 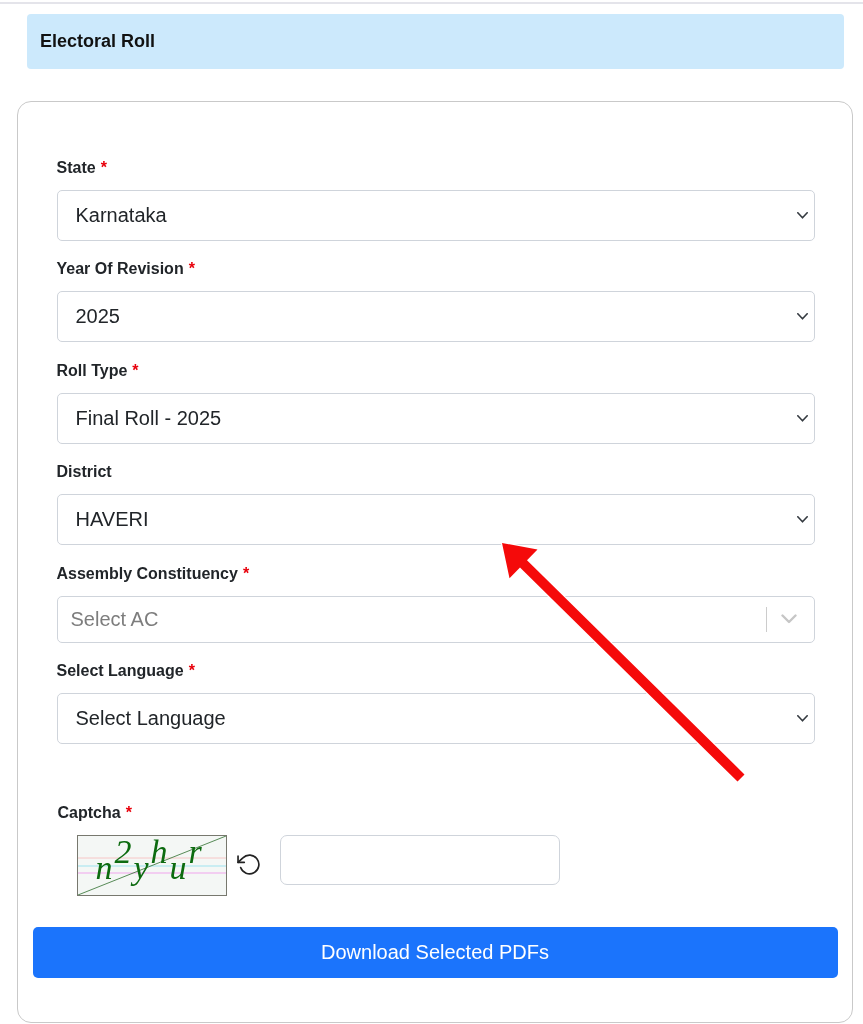 I want to click on download-button: Download Selected PDFs, so click(x=435, y=952).